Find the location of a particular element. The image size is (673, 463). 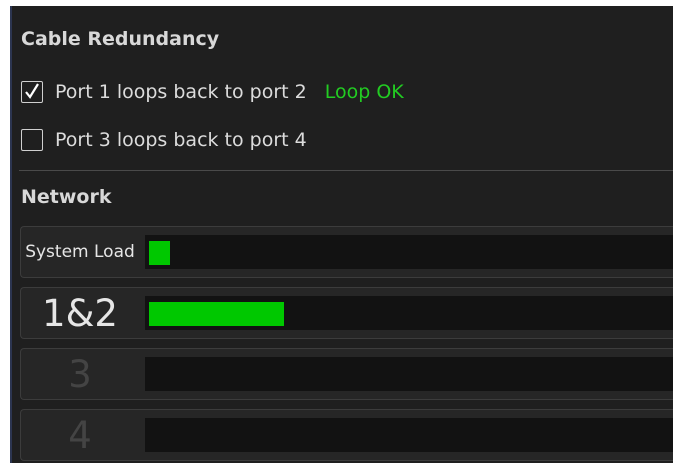

section-divider is located at coordinates (346, 170).